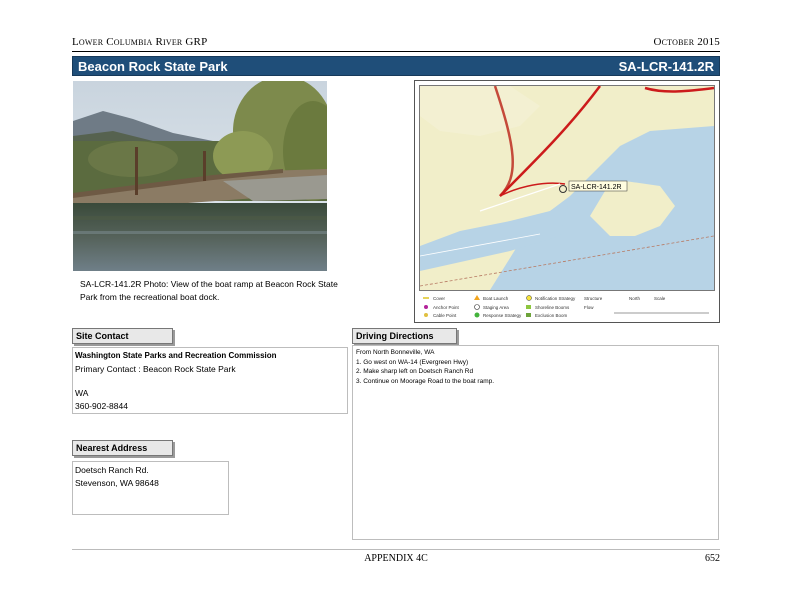  What do you see at coordinates (593, 298) in the screenshot?
I see `svg-text: Structure` at bounding box center [593, 298].